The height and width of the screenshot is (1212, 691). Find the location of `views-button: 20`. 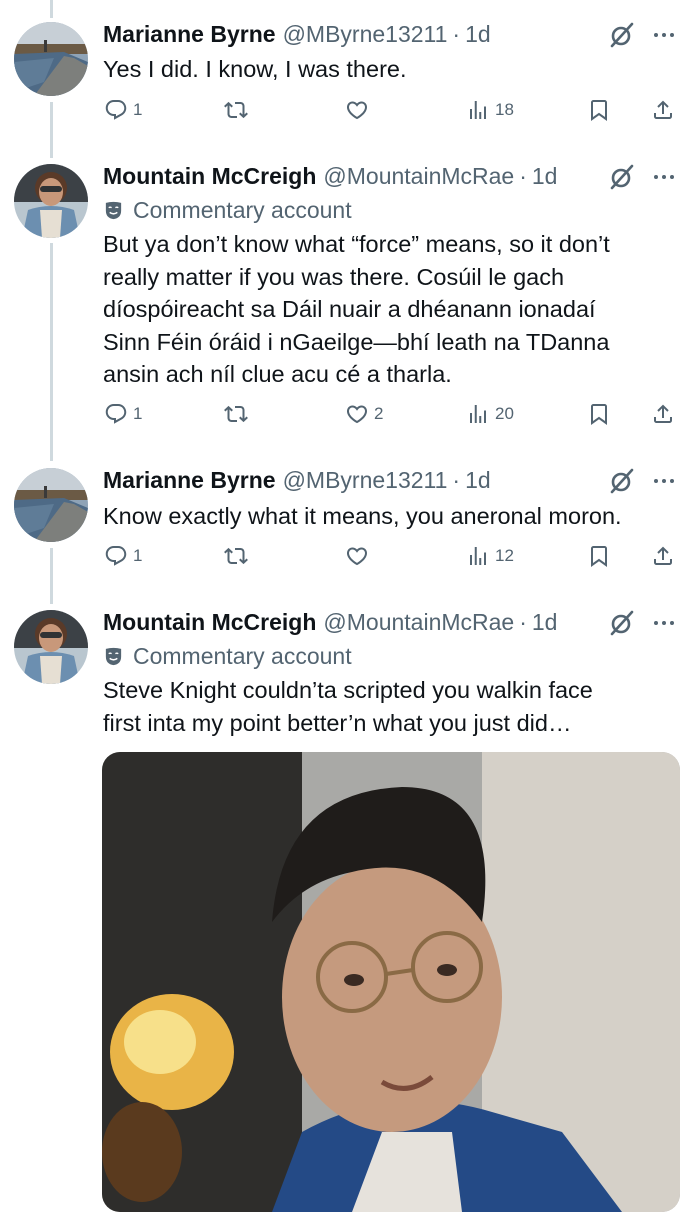

views-button: 20 is located at coordinates (490, 414).